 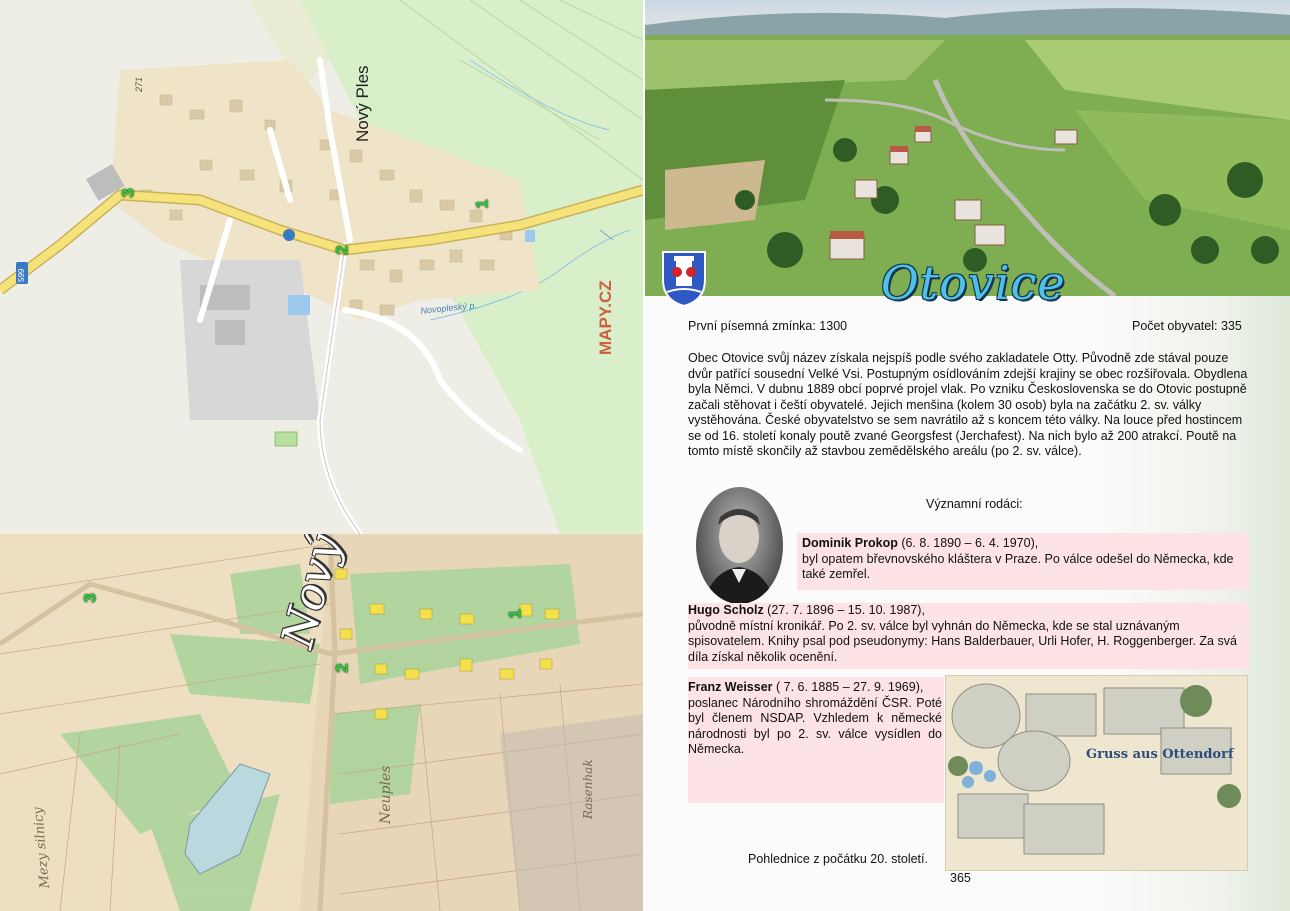 I want to click on population: Počet obyvatel: 335, so click(x=1187, y=326).